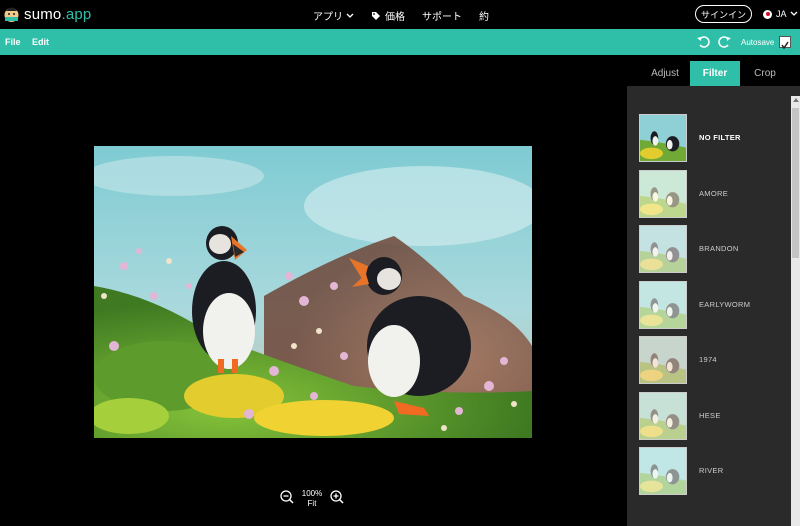 This screenshot has height=526, width=800. Describe the element at coordinates (711, 470) in the screenshot. I see `filter-label: RIVER` at that location.